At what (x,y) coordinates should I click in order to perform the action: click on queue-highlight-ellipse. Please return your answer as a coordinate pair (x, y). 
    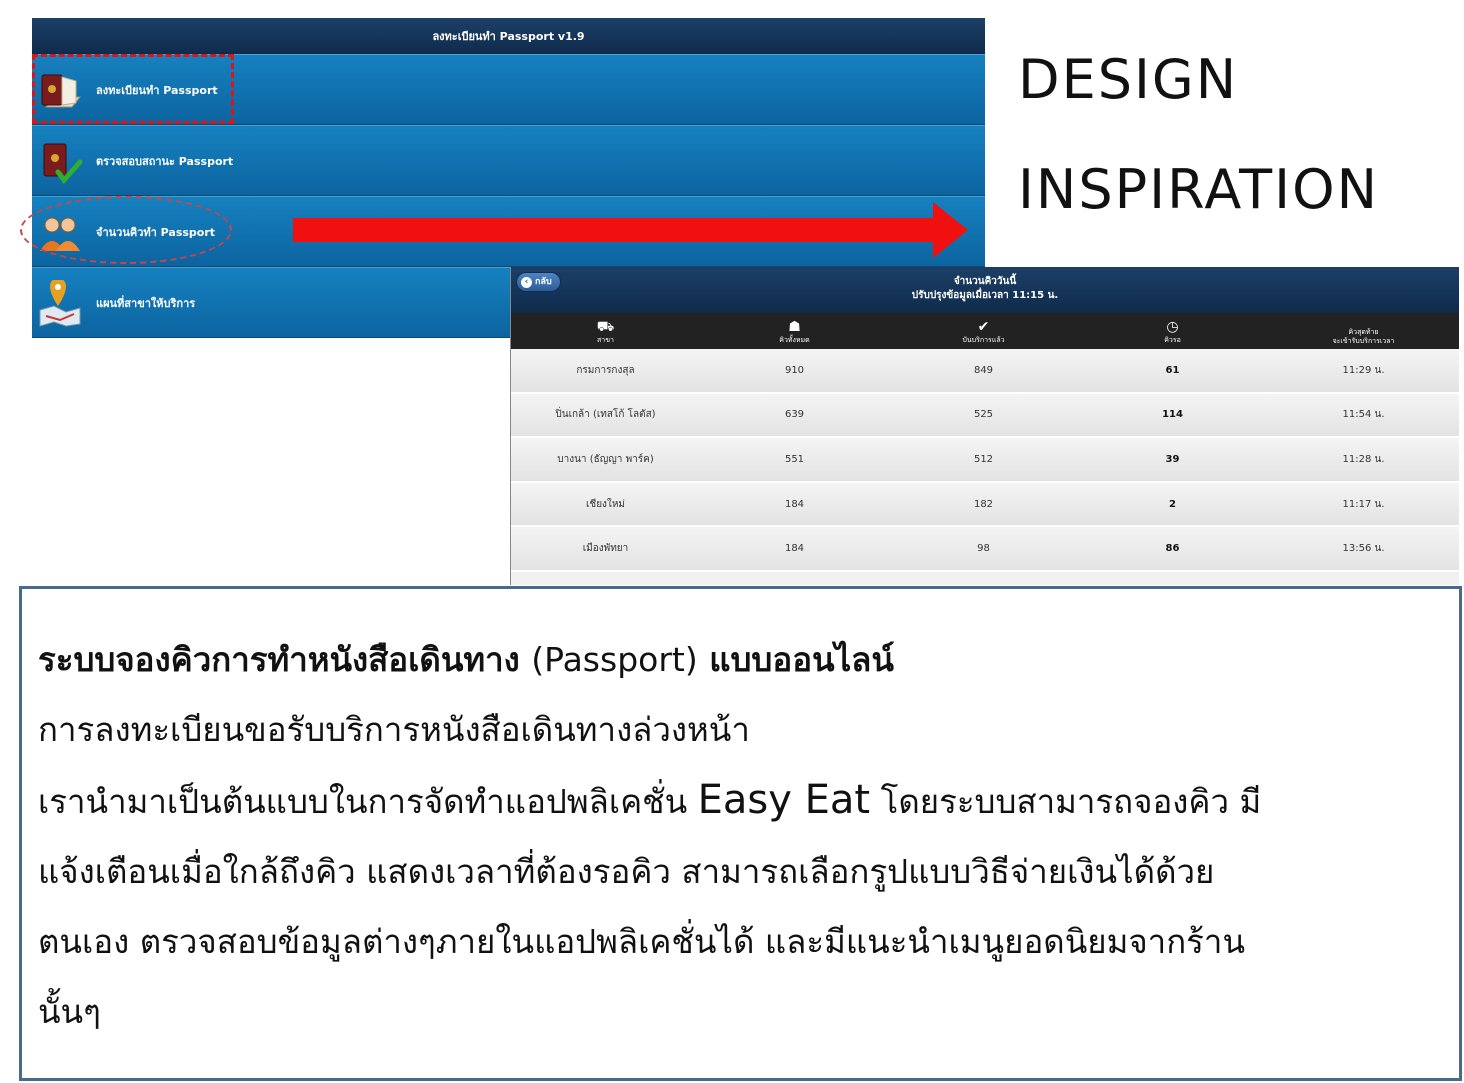
    Looking at the image, I should click on (126, 230).